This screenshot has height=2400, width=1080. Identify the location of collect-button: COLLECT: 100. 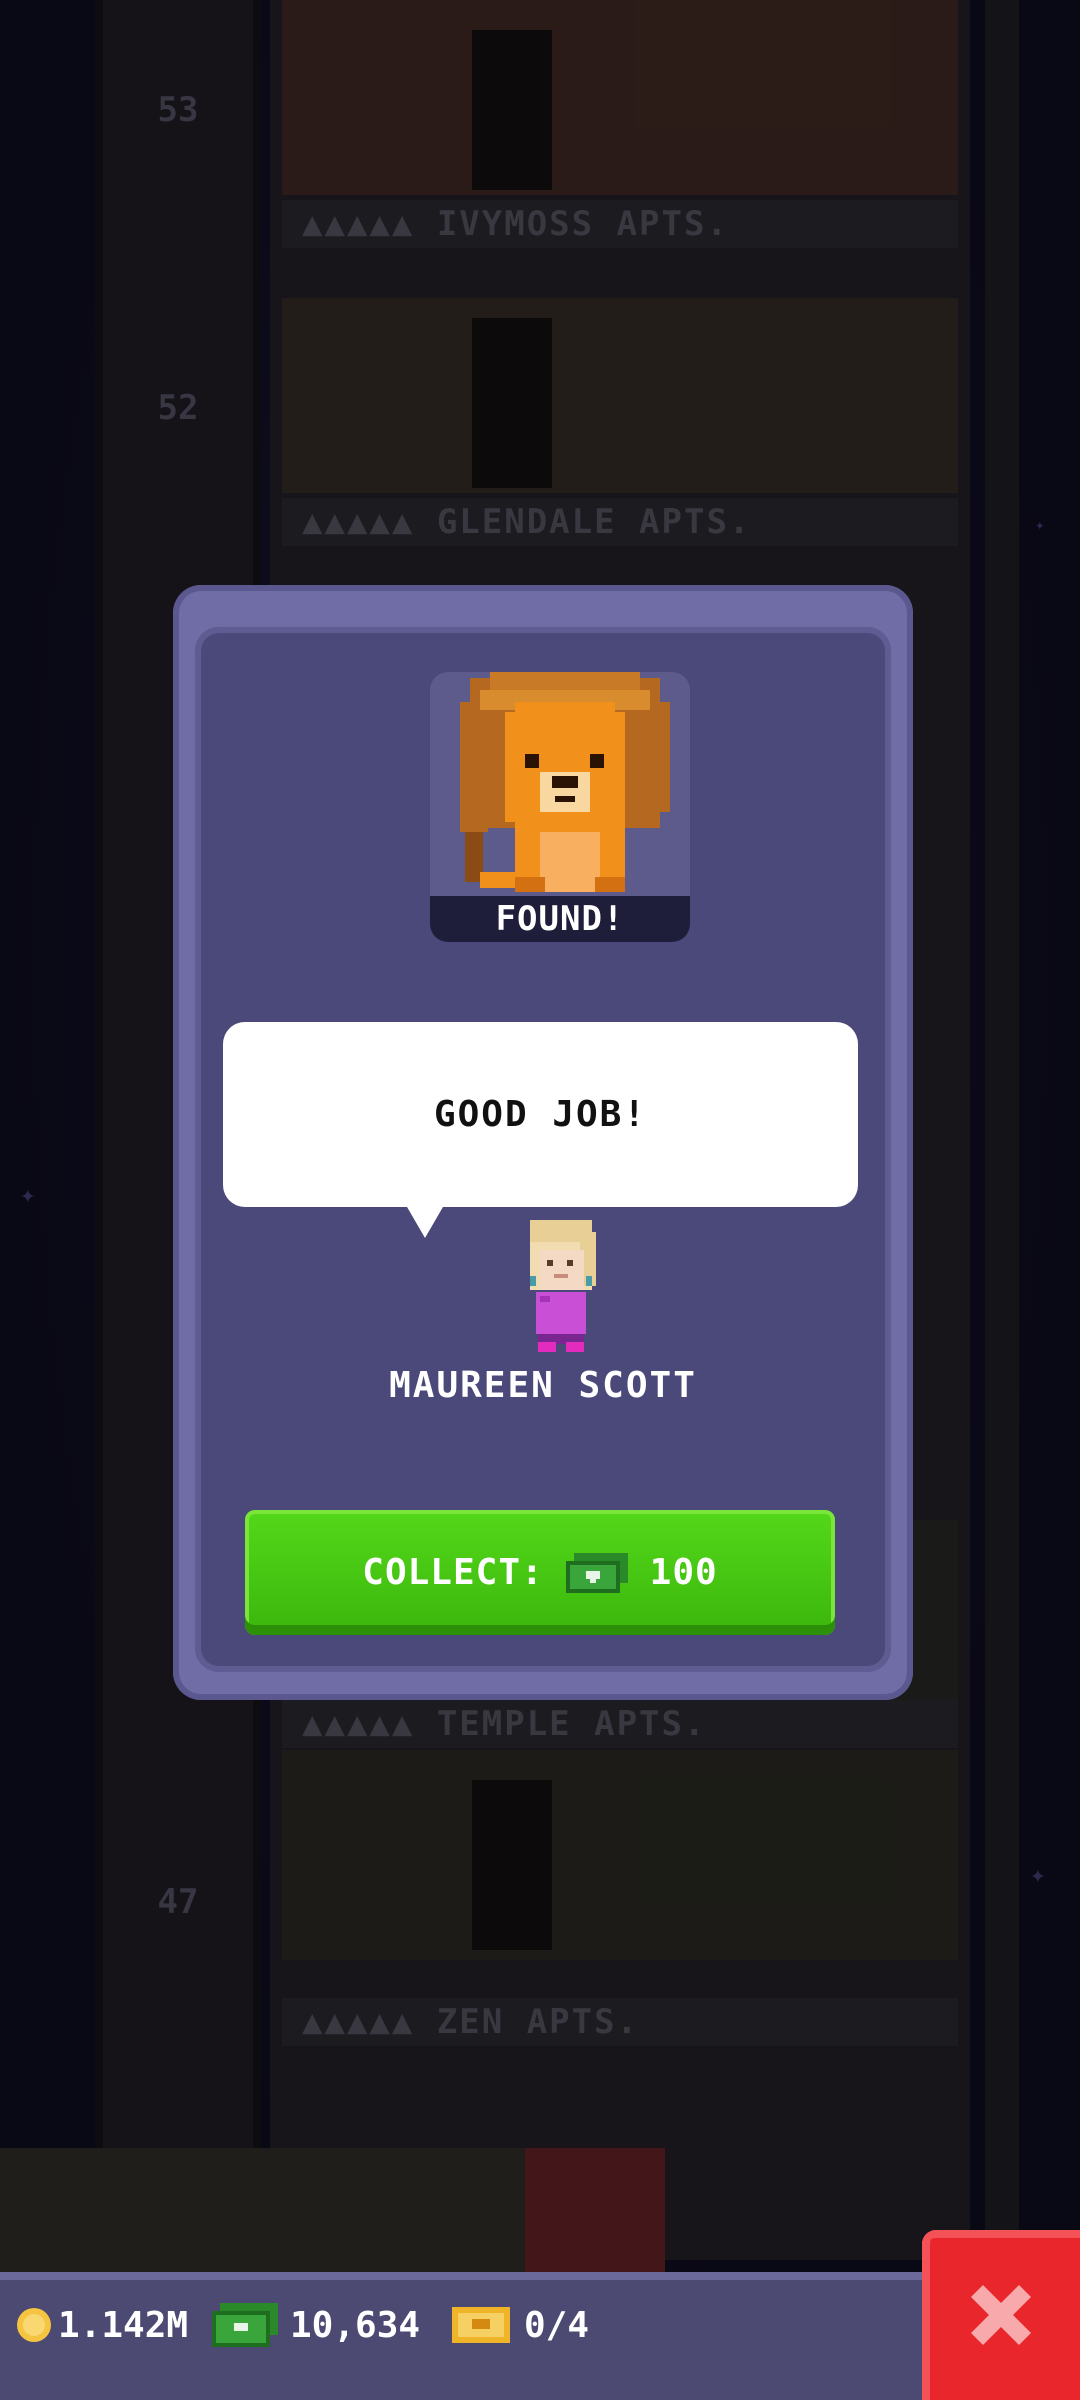
(540, 1572).